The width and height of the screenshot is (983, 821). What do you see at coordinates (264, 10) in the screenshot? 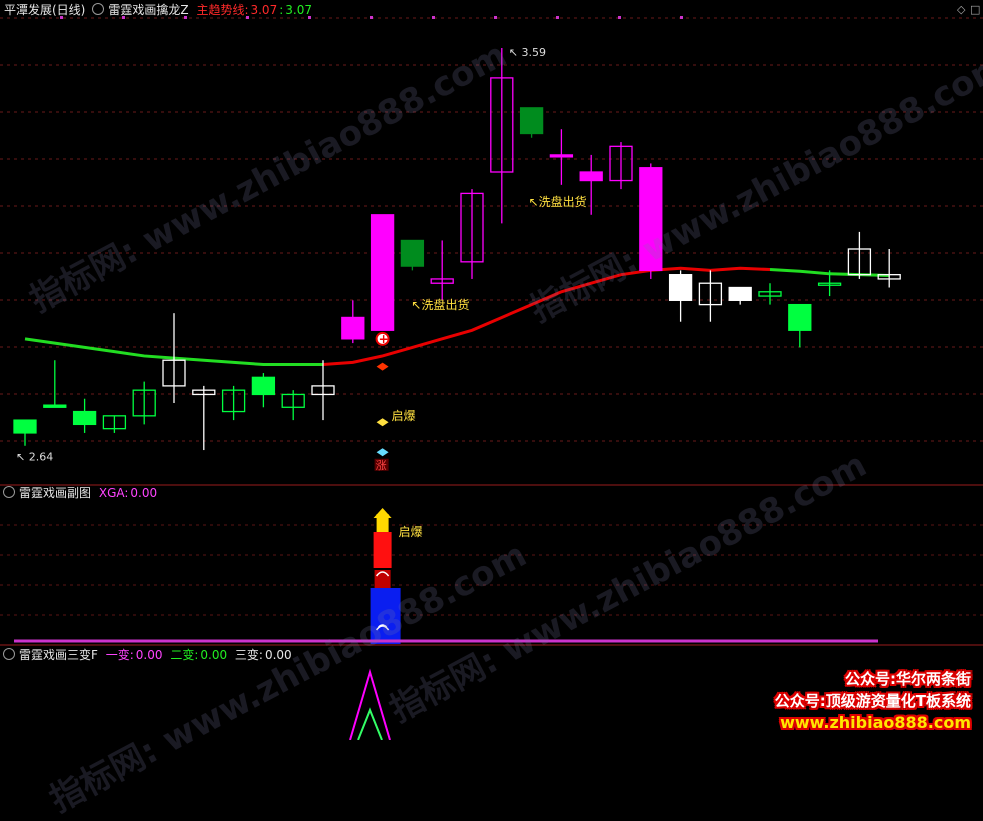
I see `trend-value-1: 3.07` at bounding box center [264, 10].